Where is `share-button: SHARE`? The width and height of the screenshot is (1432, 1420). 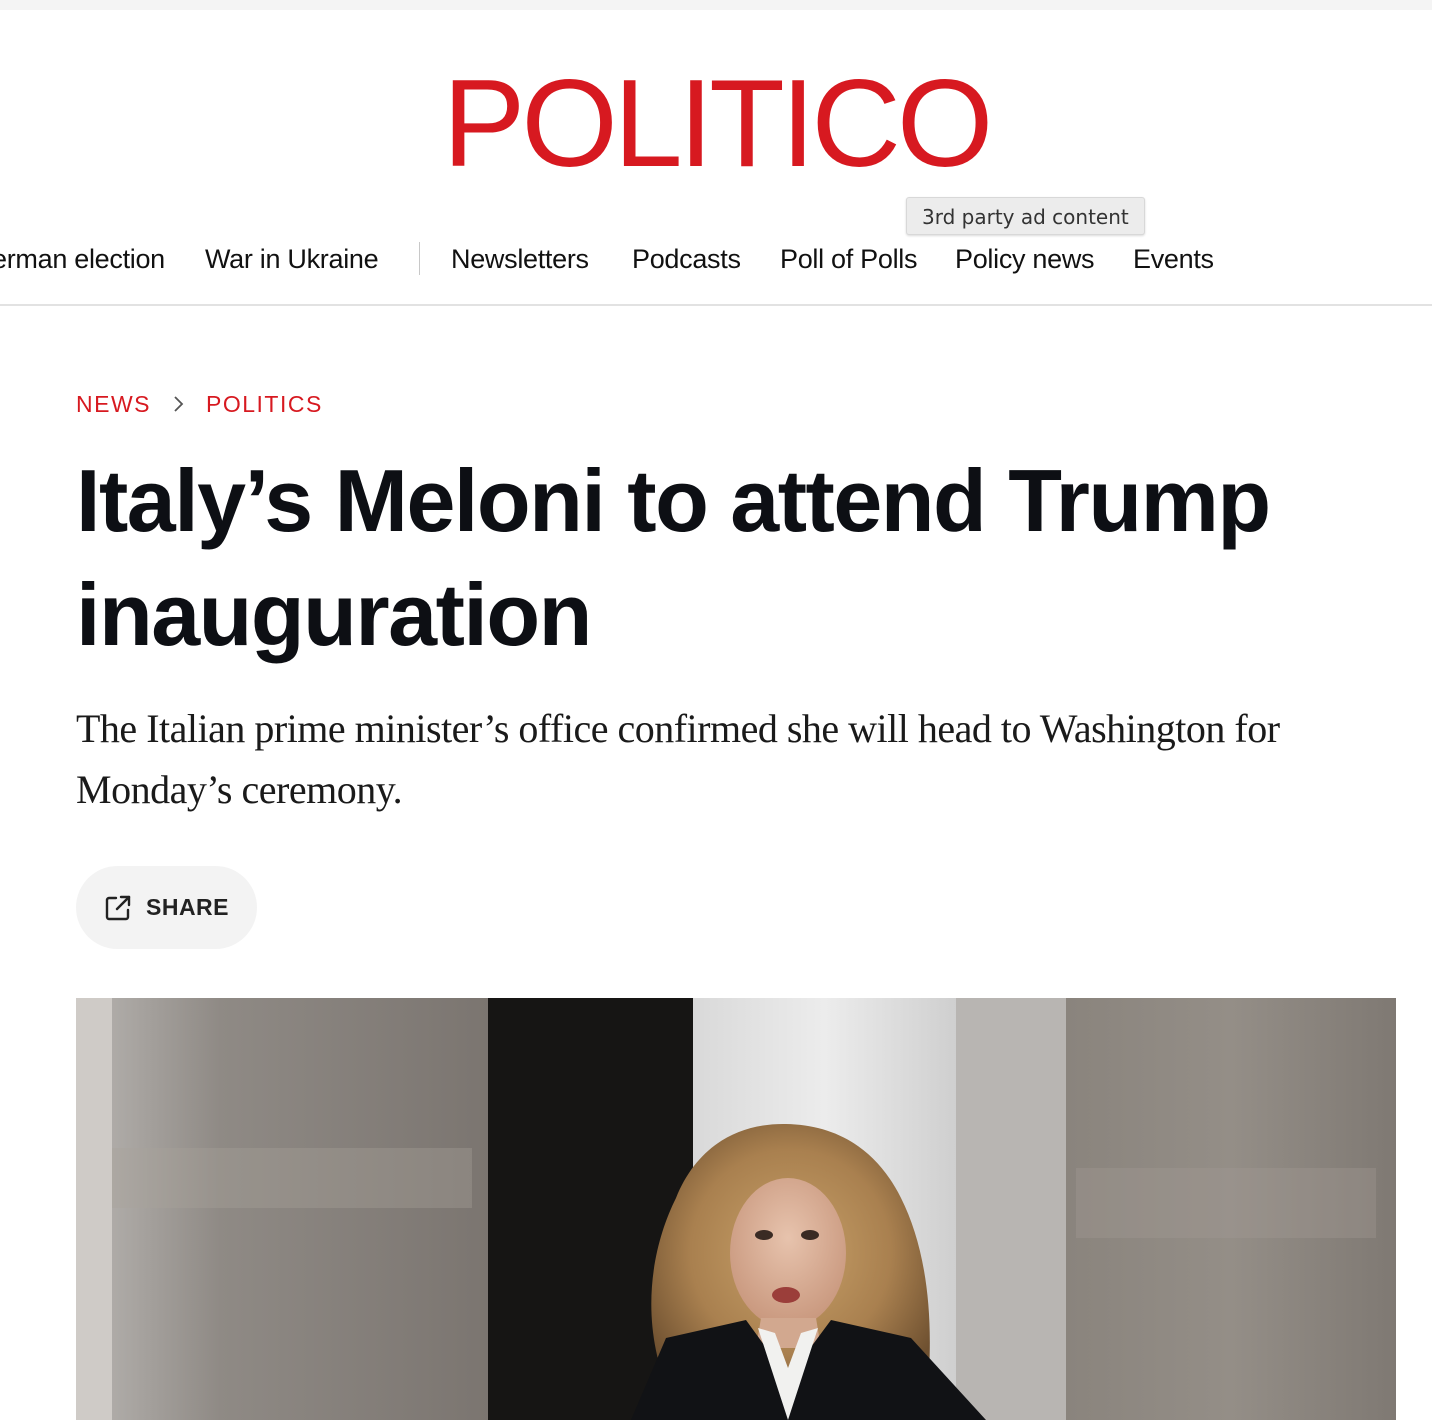
share-button: SHARE is located at coordinates (166, 907).